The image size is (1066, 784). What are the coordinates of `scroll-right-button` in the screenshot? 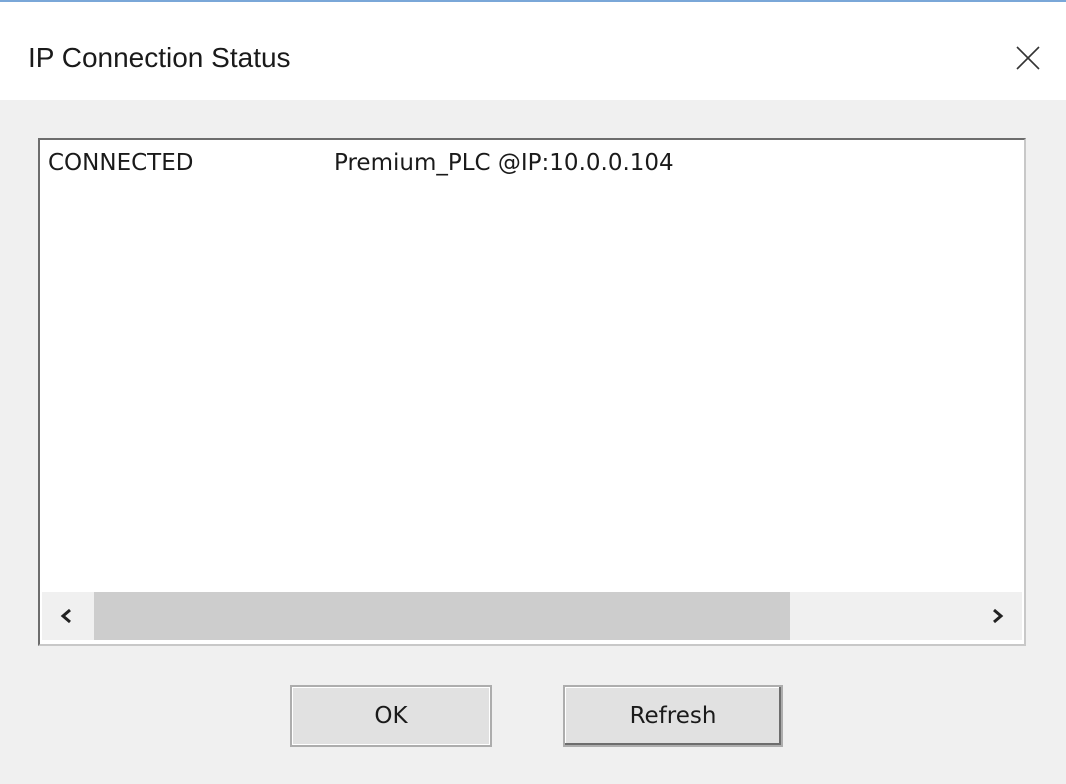 It's located at (997, 616).